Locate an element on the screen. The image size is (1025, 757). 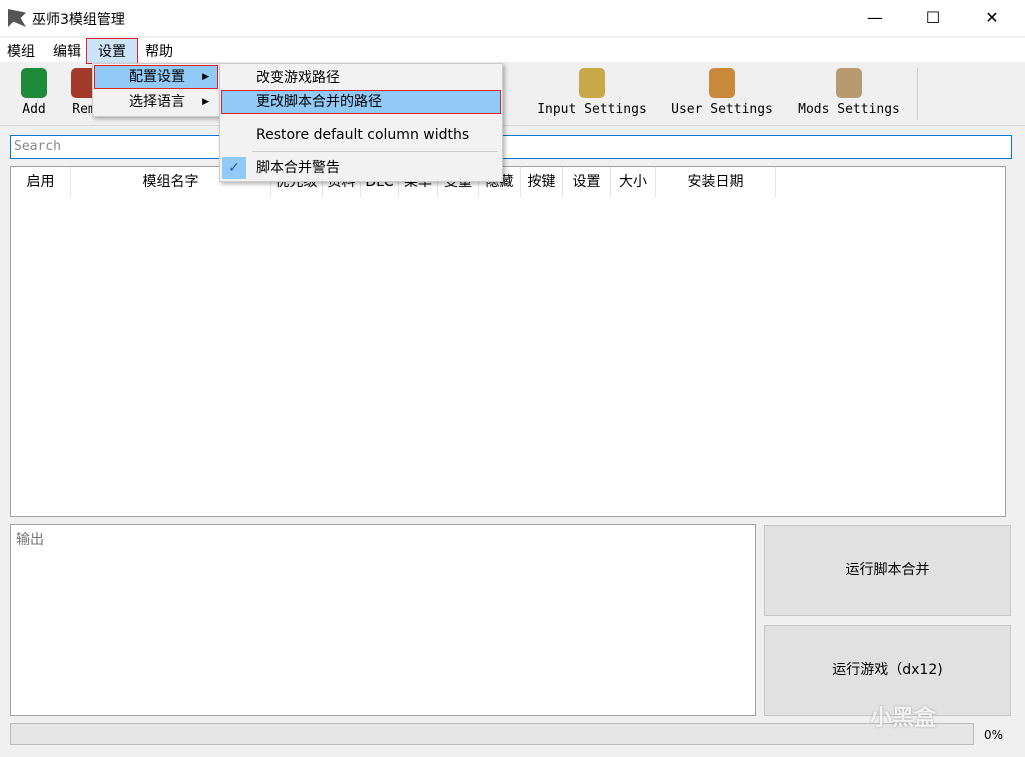
menu-item-language: 选择语言 ▶ is located at coordinates (156, 102).